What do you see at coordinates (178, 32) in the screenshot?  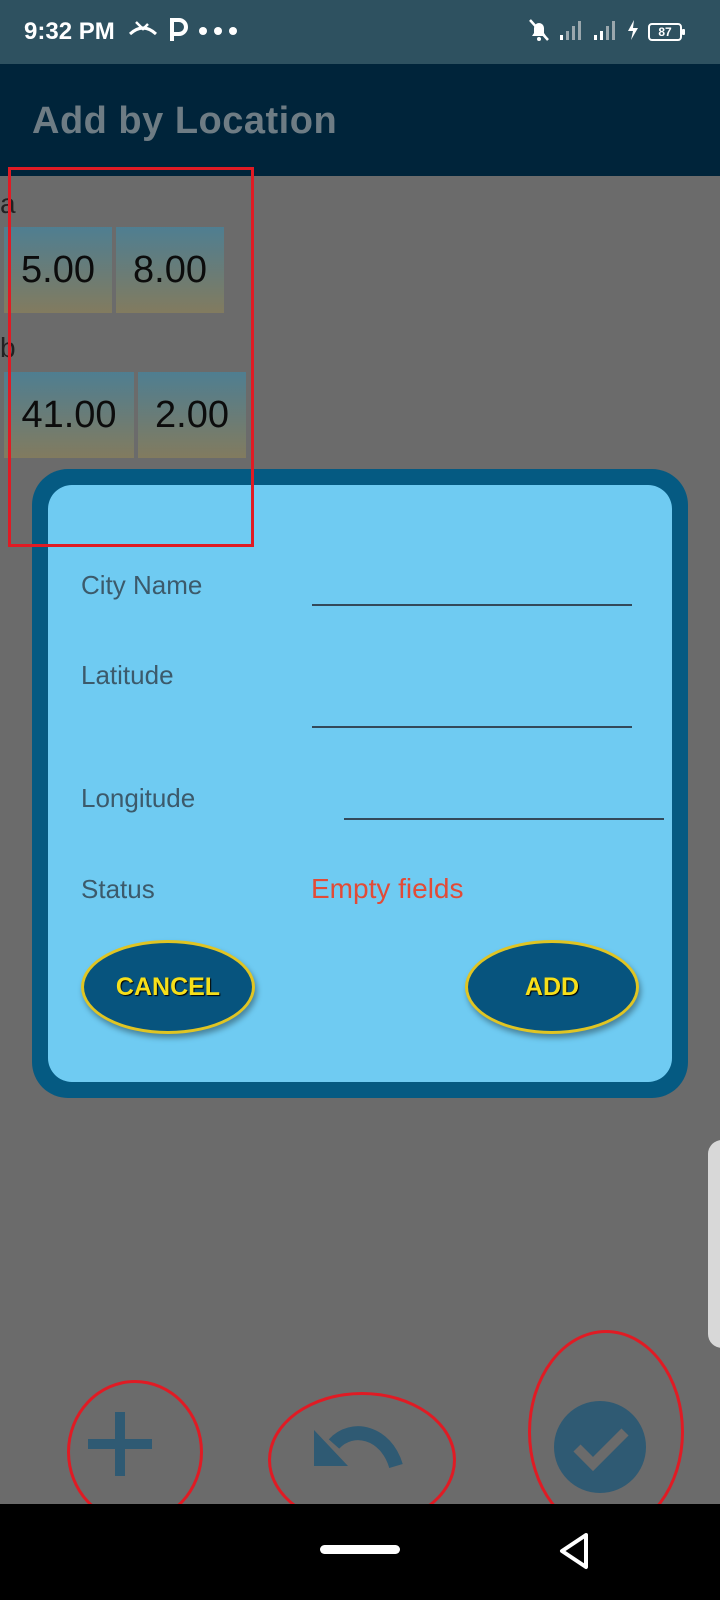 I see `parking-icon` at bounding box center [178, 32].